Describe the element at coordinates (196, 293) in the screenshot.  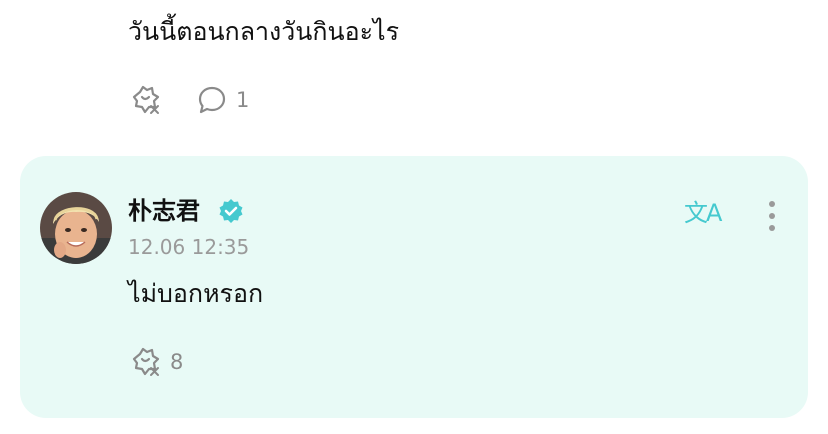
I see `reply-text: ไม่บอกหรอก` at that location.